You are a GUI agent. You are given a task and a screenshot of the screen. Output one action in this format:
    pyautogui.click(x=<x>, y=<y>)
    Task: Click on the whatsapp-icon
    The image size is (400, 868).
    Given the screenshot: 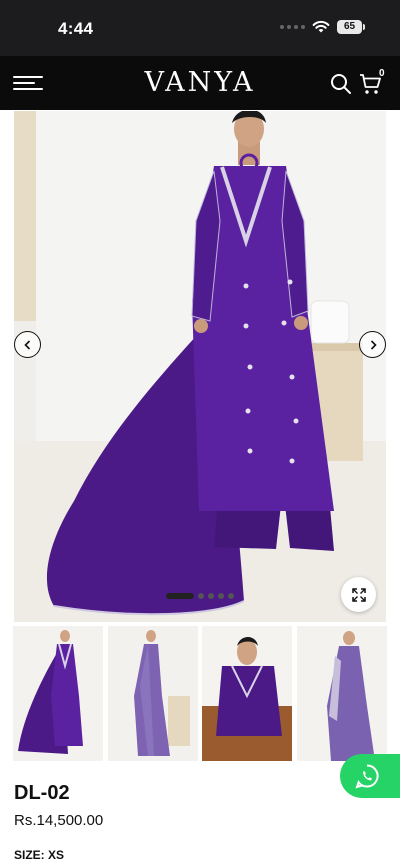 What is the action you would take?
    pyautogui.click(x=367, y=776)
    